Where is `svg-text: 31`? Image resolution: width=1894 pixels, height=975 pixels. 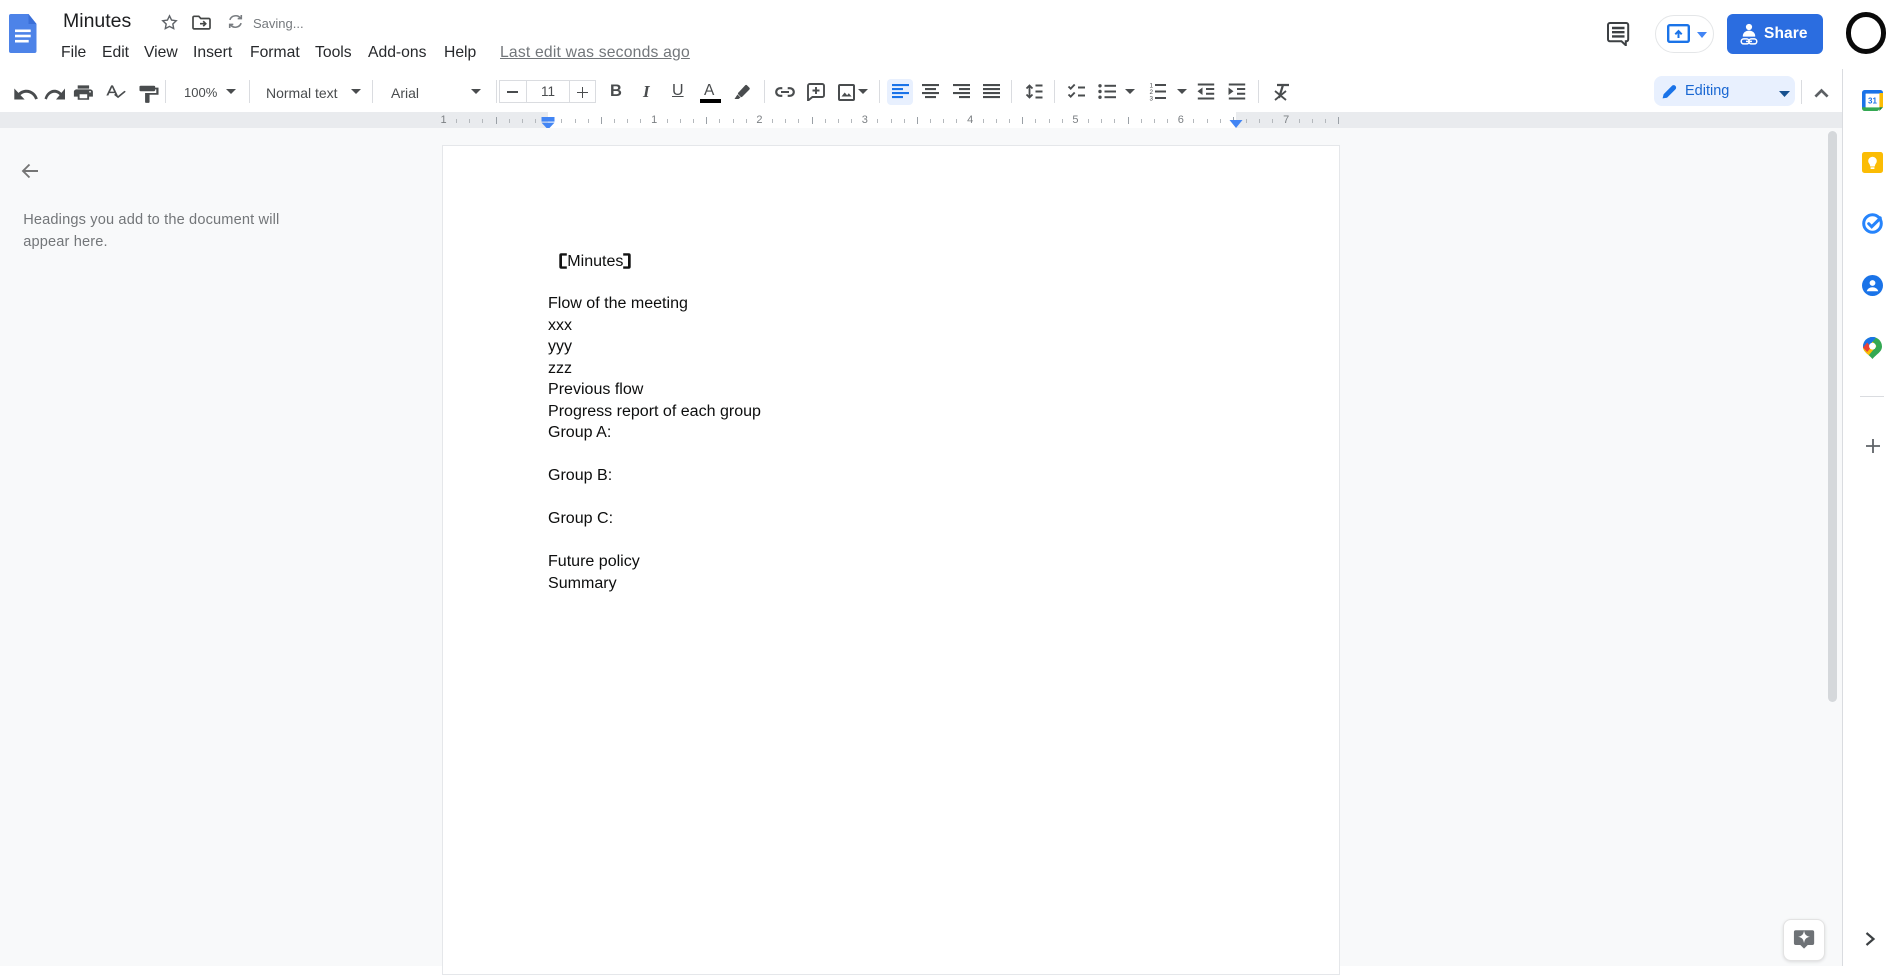
svg-text: 31 is located at coordinates (1872, 101).